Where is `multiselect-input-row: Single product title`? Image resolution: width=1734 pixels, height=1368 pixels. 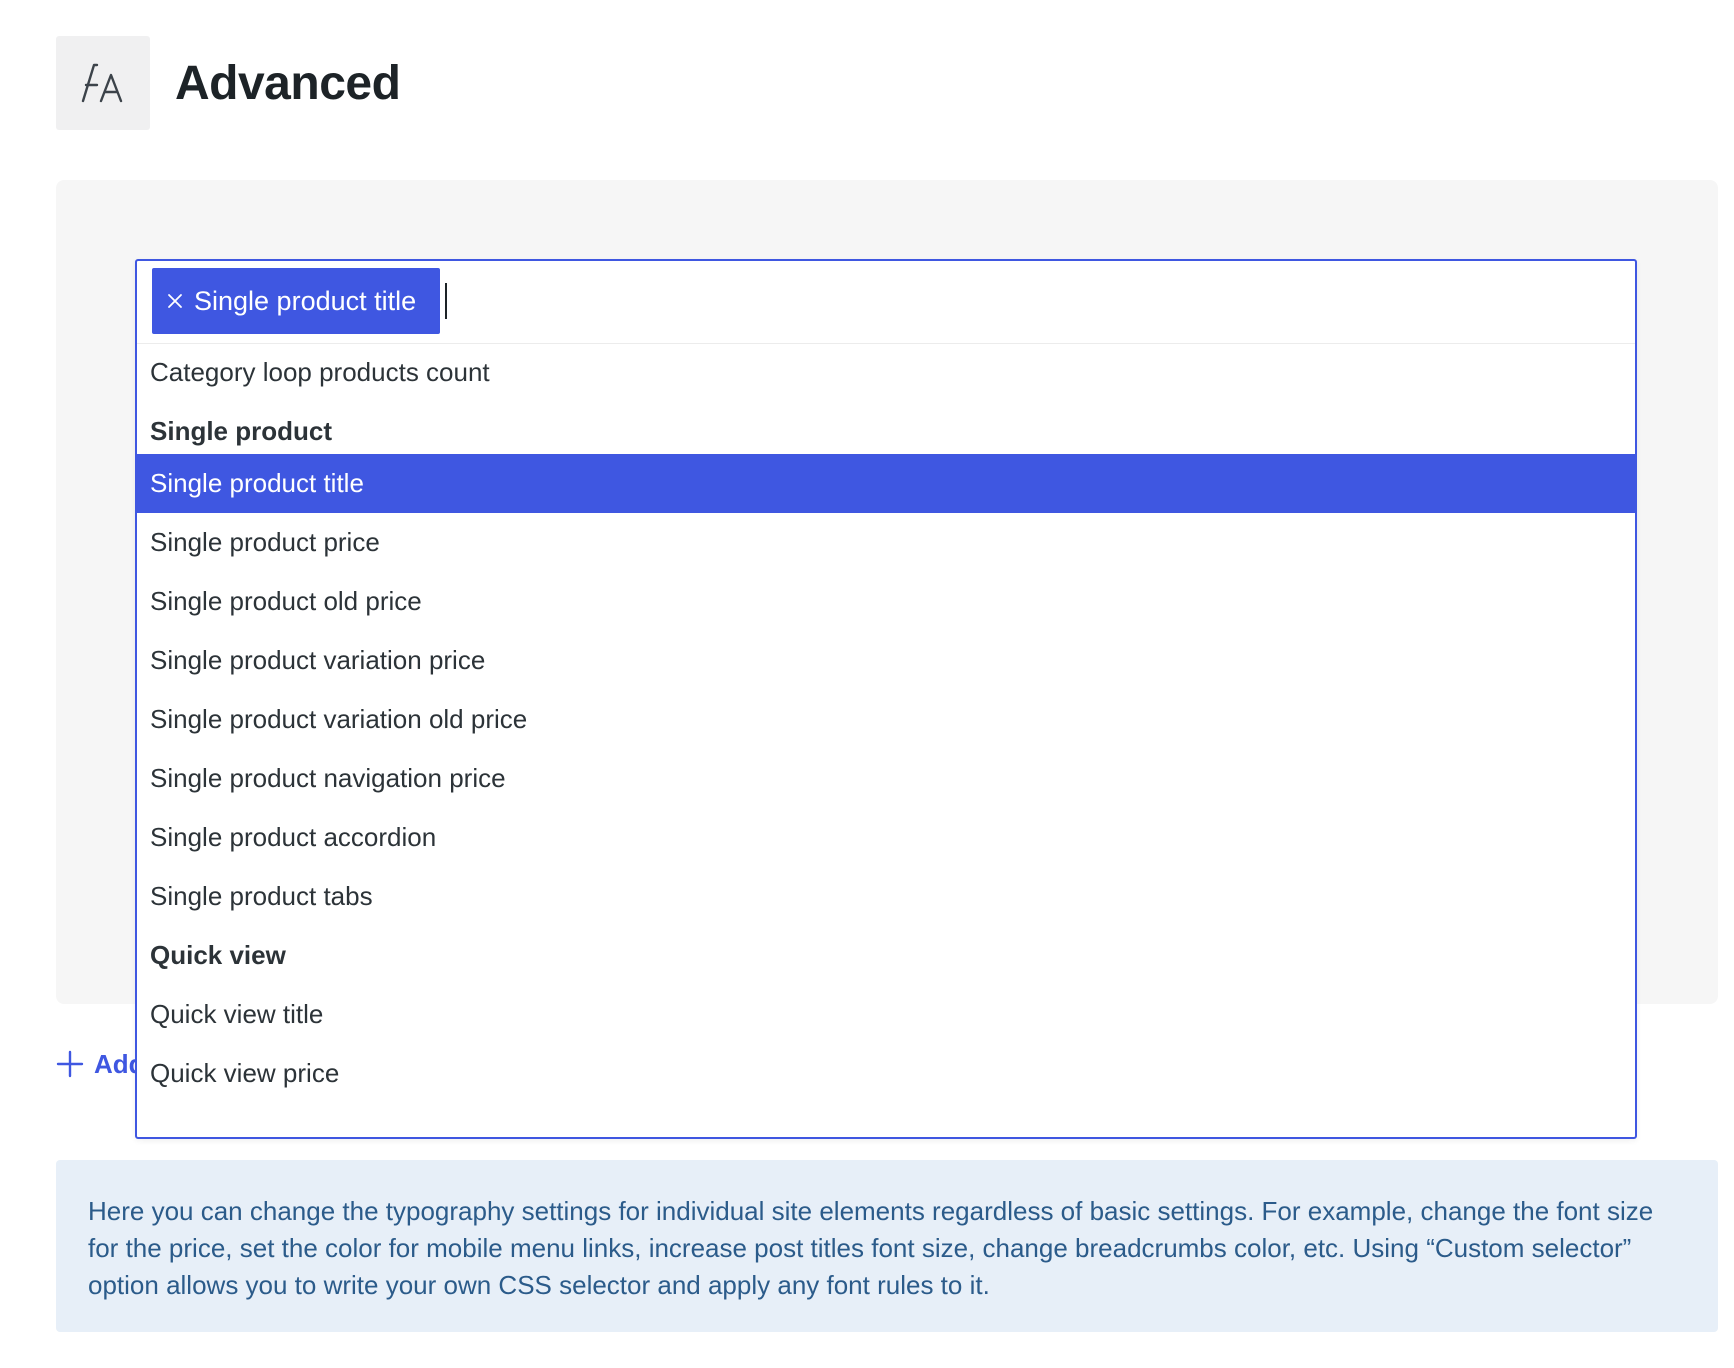 multiselect-input-row: Single product title is located at coordinates (886, 302).